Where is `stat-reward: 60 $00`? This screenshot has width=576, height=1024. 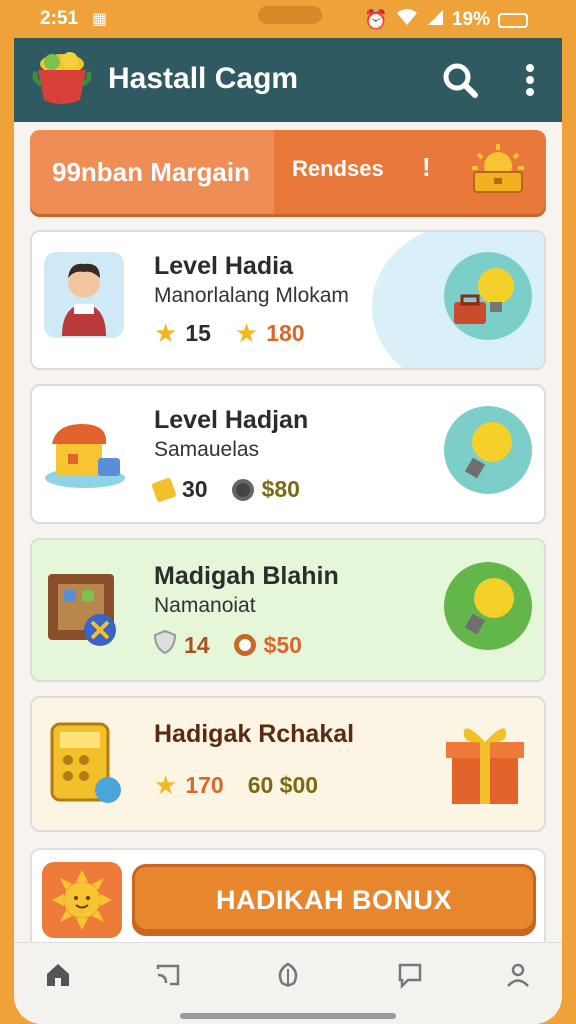 stat-reward: 60 $00 is located at coordinates (283, 785).